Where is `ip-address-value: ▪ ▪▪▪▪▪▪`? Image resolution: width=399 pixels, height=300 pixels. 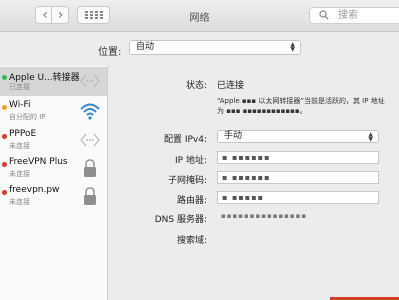
ip-address-value: ▪ ▪▪▪▪▪▪ is located at coordinates (246, 157).